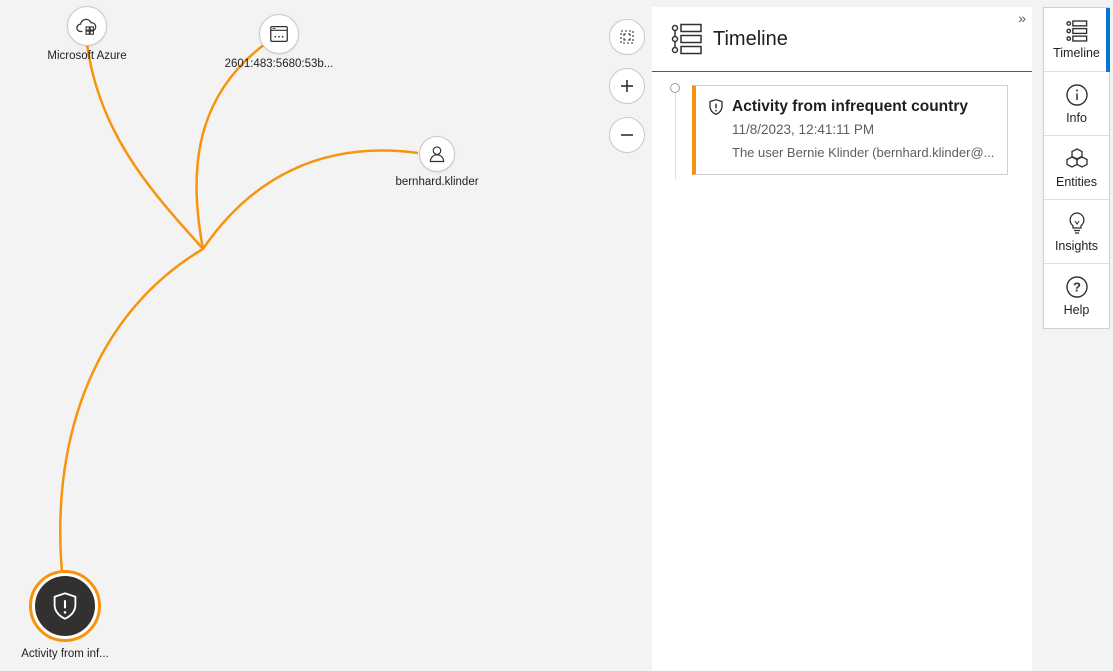 The image size is (1113, 671). Describe the element at coordinates (1076, 94) in the screenshot. I see `info-icon` at that location.